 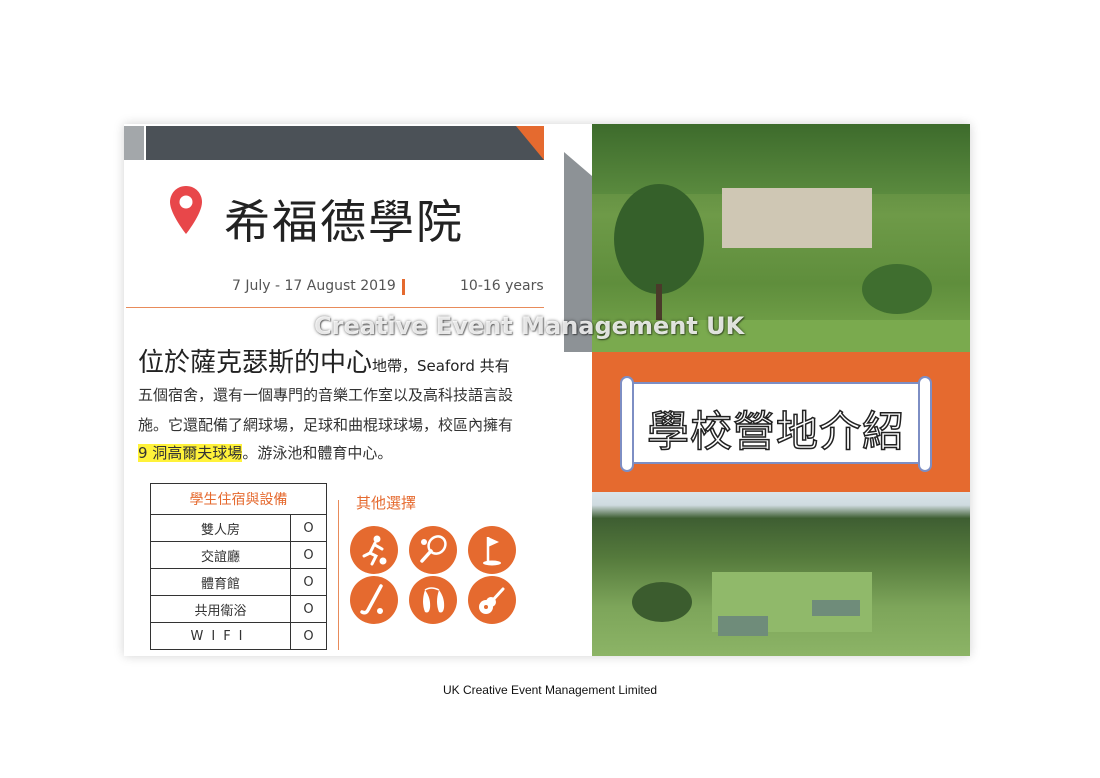 I want to click on table-row: 雙人房 O, so click(x=238, y=528).